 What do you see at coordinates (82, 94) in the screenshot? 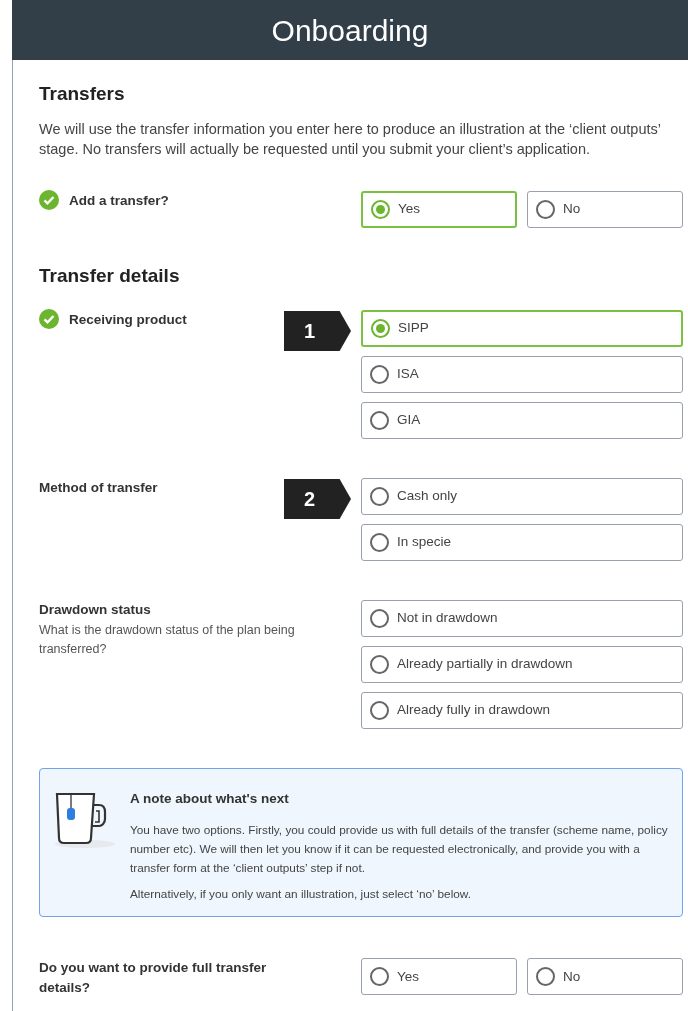
I see `section-heading: Transfers` at bounding box center [82, 94].